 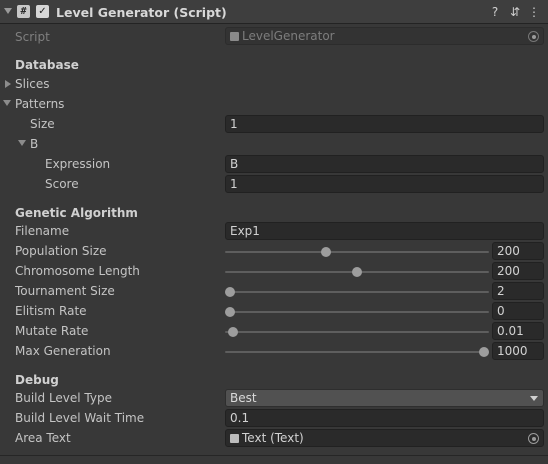 What do you see at coordinates (23, 11) in the screenshot?
I see `script-icon: #` at bounding box center [23, 11].